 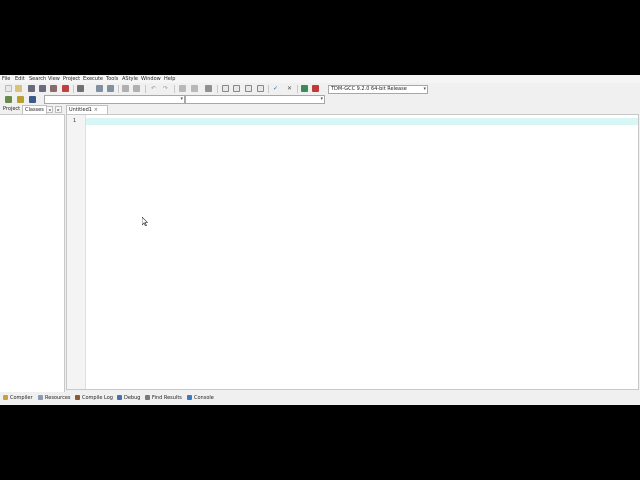 I want to click on class-select: ▾, so click(x=114, y=99).